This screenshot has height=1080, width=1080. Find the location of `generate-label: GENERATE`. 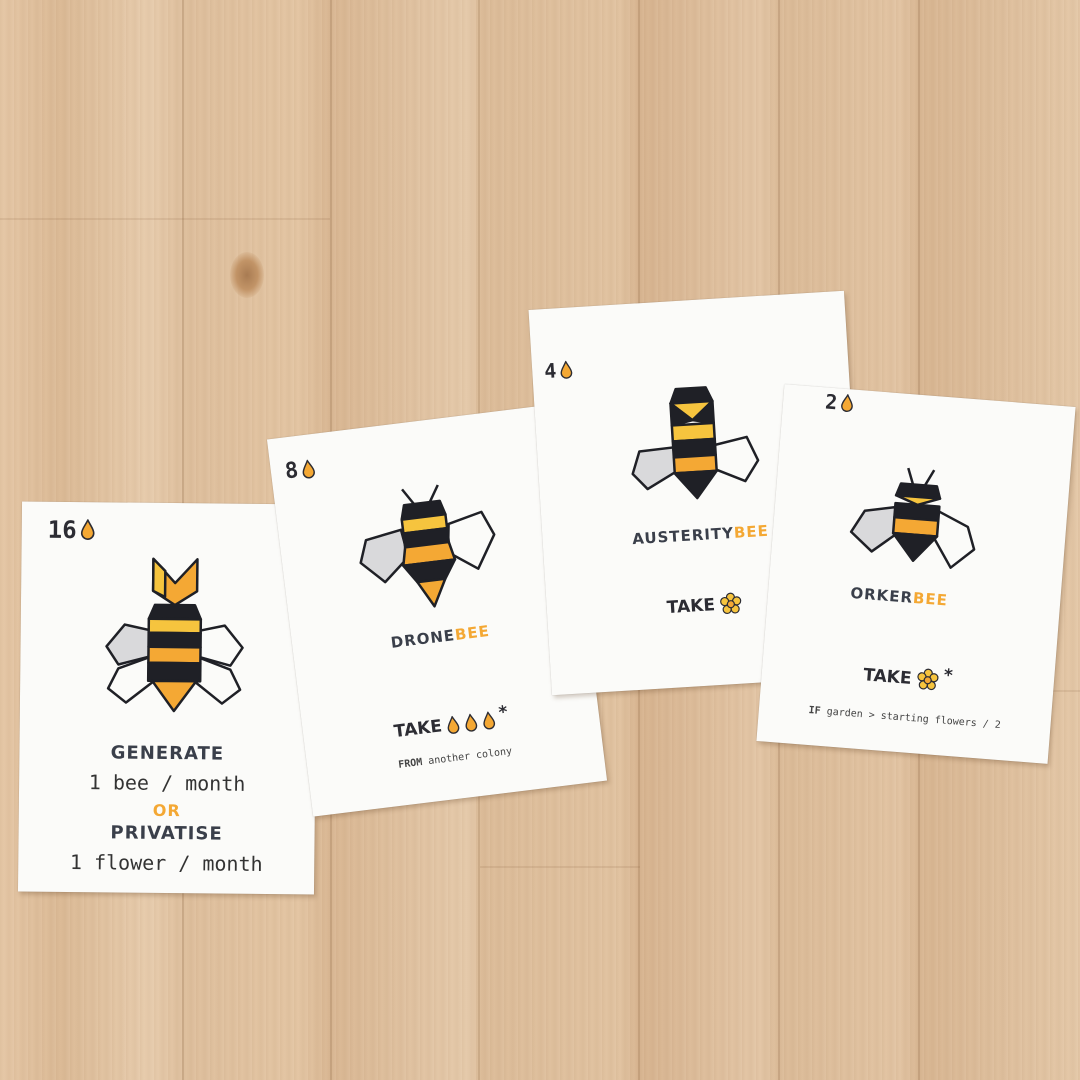

generate-label: GENERATE is located at coordinates (167, 753).